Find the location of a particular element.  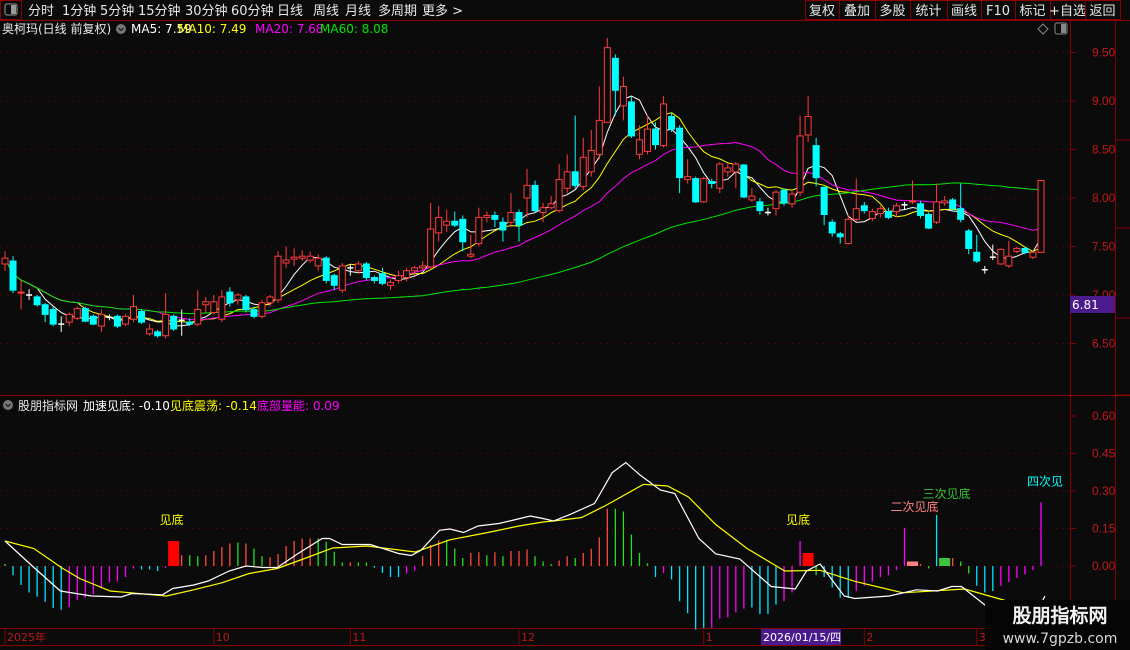

indicator-axis: 0.60 0.45 0.30 0.15 0.00 is located at coordinates (1093, 491).